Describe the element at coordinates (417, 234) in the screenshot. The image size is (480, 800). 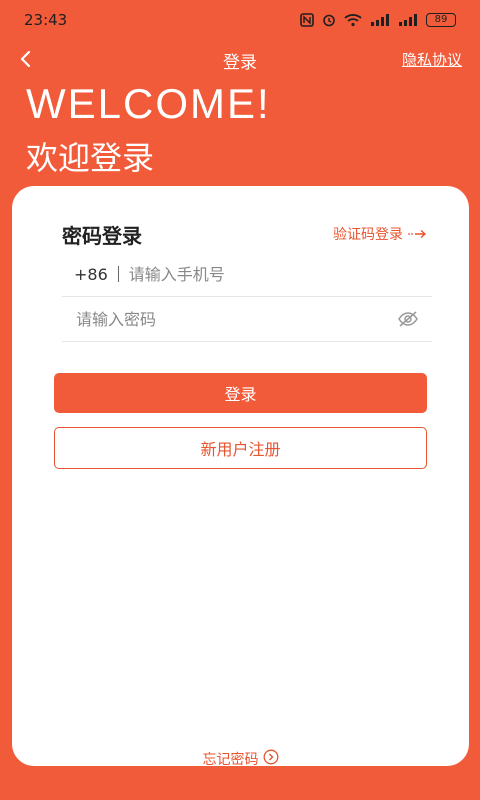
I see `arrow-right-icon` at that location.